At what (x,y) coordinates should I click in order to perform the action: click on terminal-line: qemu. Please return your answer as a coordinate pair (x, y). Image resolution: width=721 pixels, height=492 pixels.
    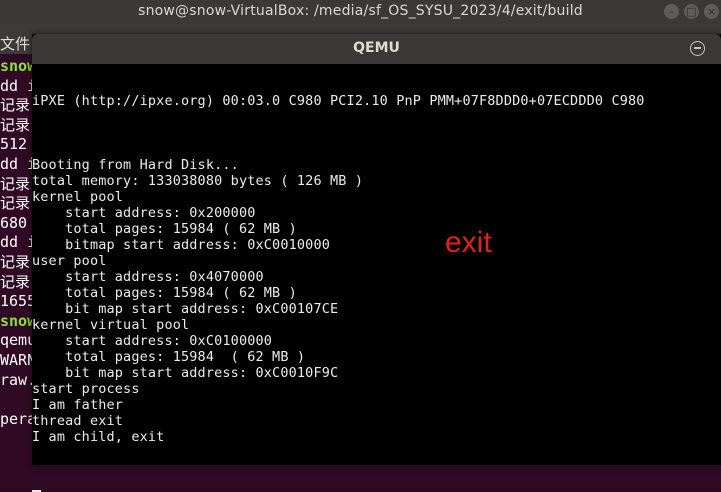
    Looking at the image, I should click on (18, 340).